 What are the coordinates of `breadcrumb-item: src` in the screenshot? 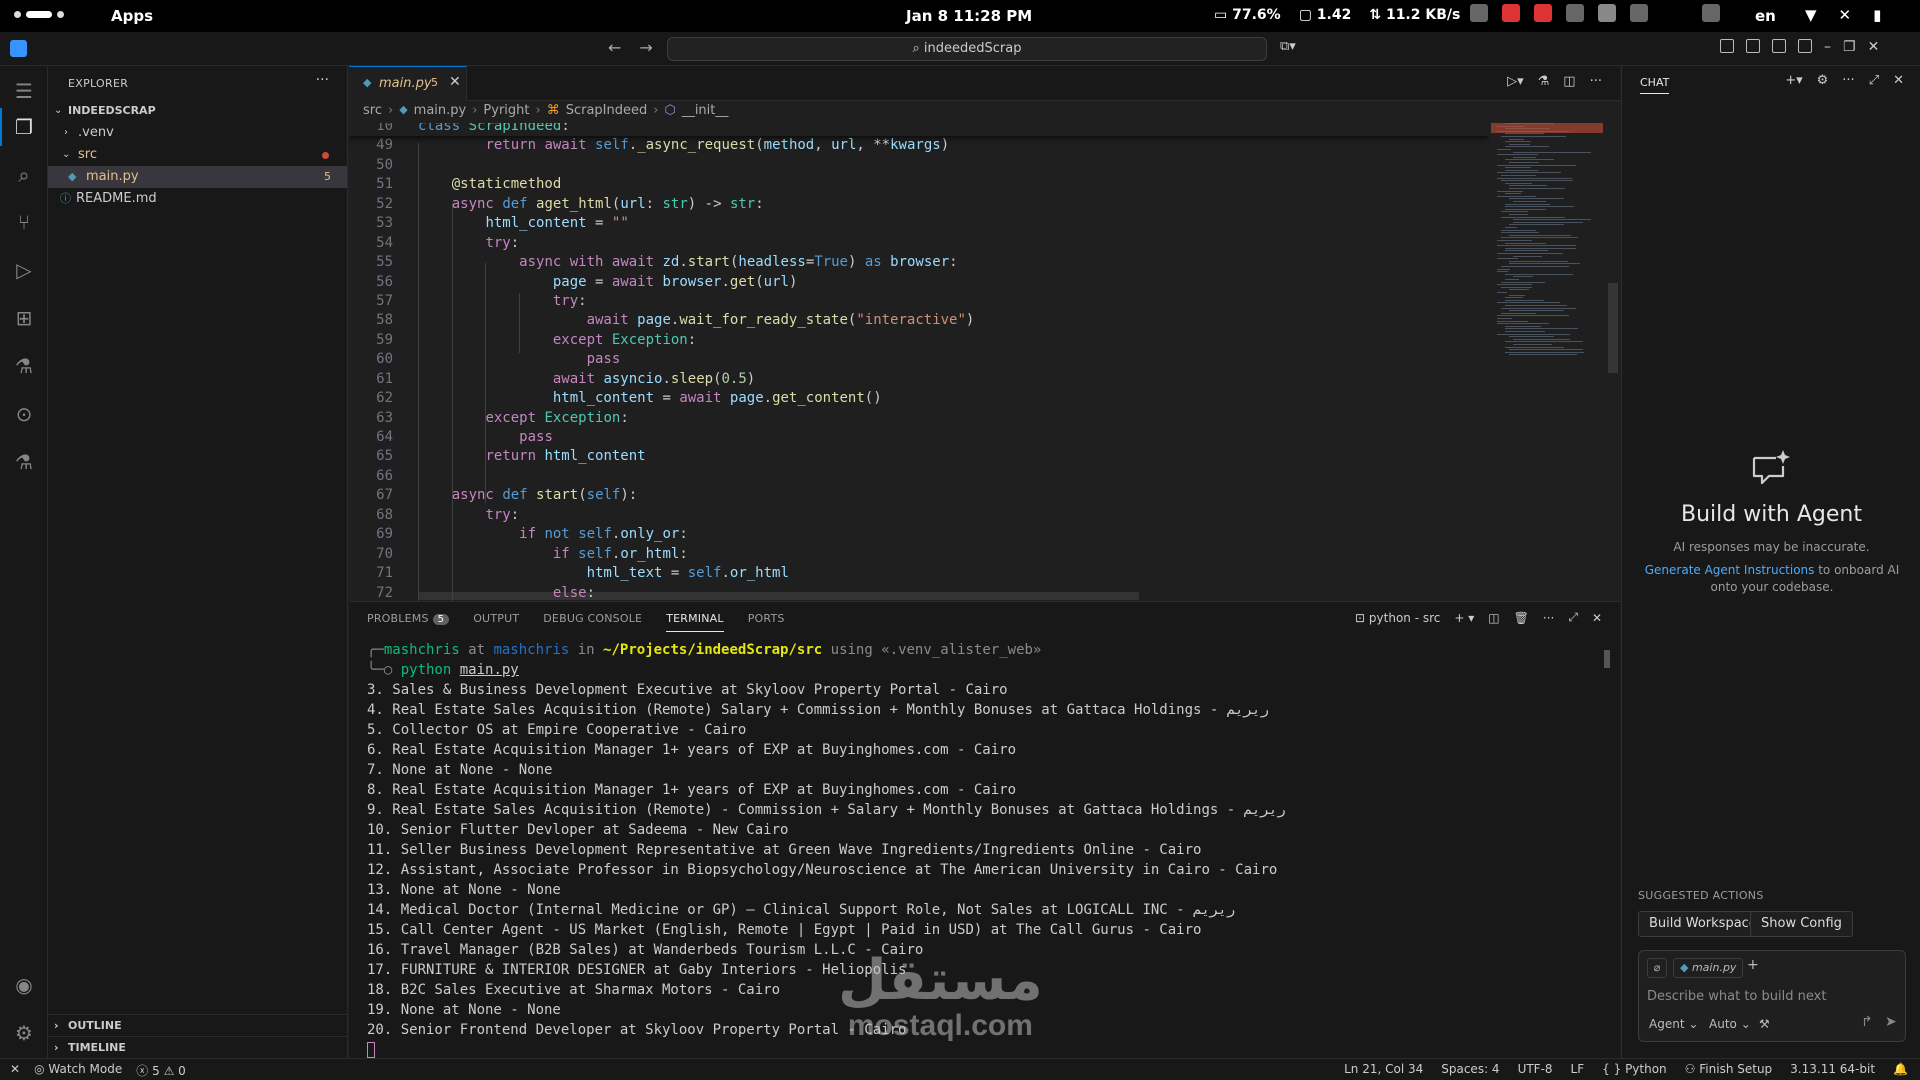 It's located at (372, 110).